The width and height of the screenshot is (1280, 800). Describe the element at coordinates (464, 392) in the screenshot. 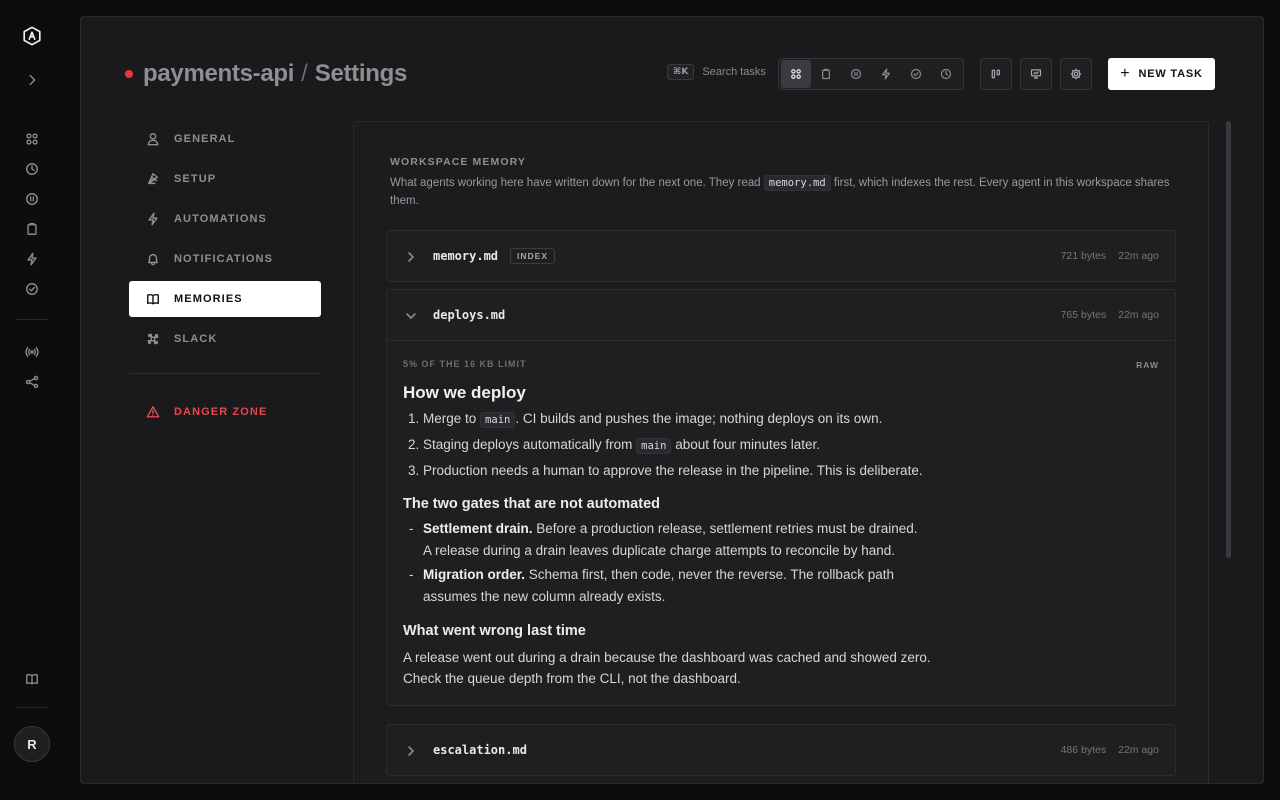

I see `markdown-heading: How we deploy` at that location.